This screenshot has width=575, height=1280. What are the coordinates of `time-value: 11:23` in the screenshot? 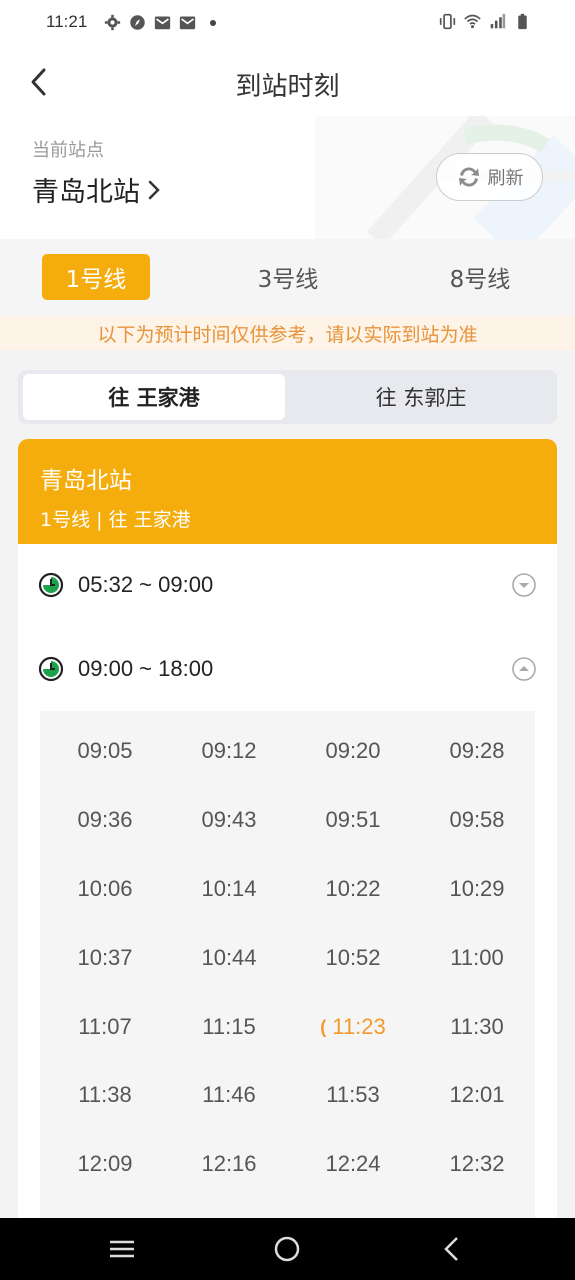 It's located at (359, 1026).